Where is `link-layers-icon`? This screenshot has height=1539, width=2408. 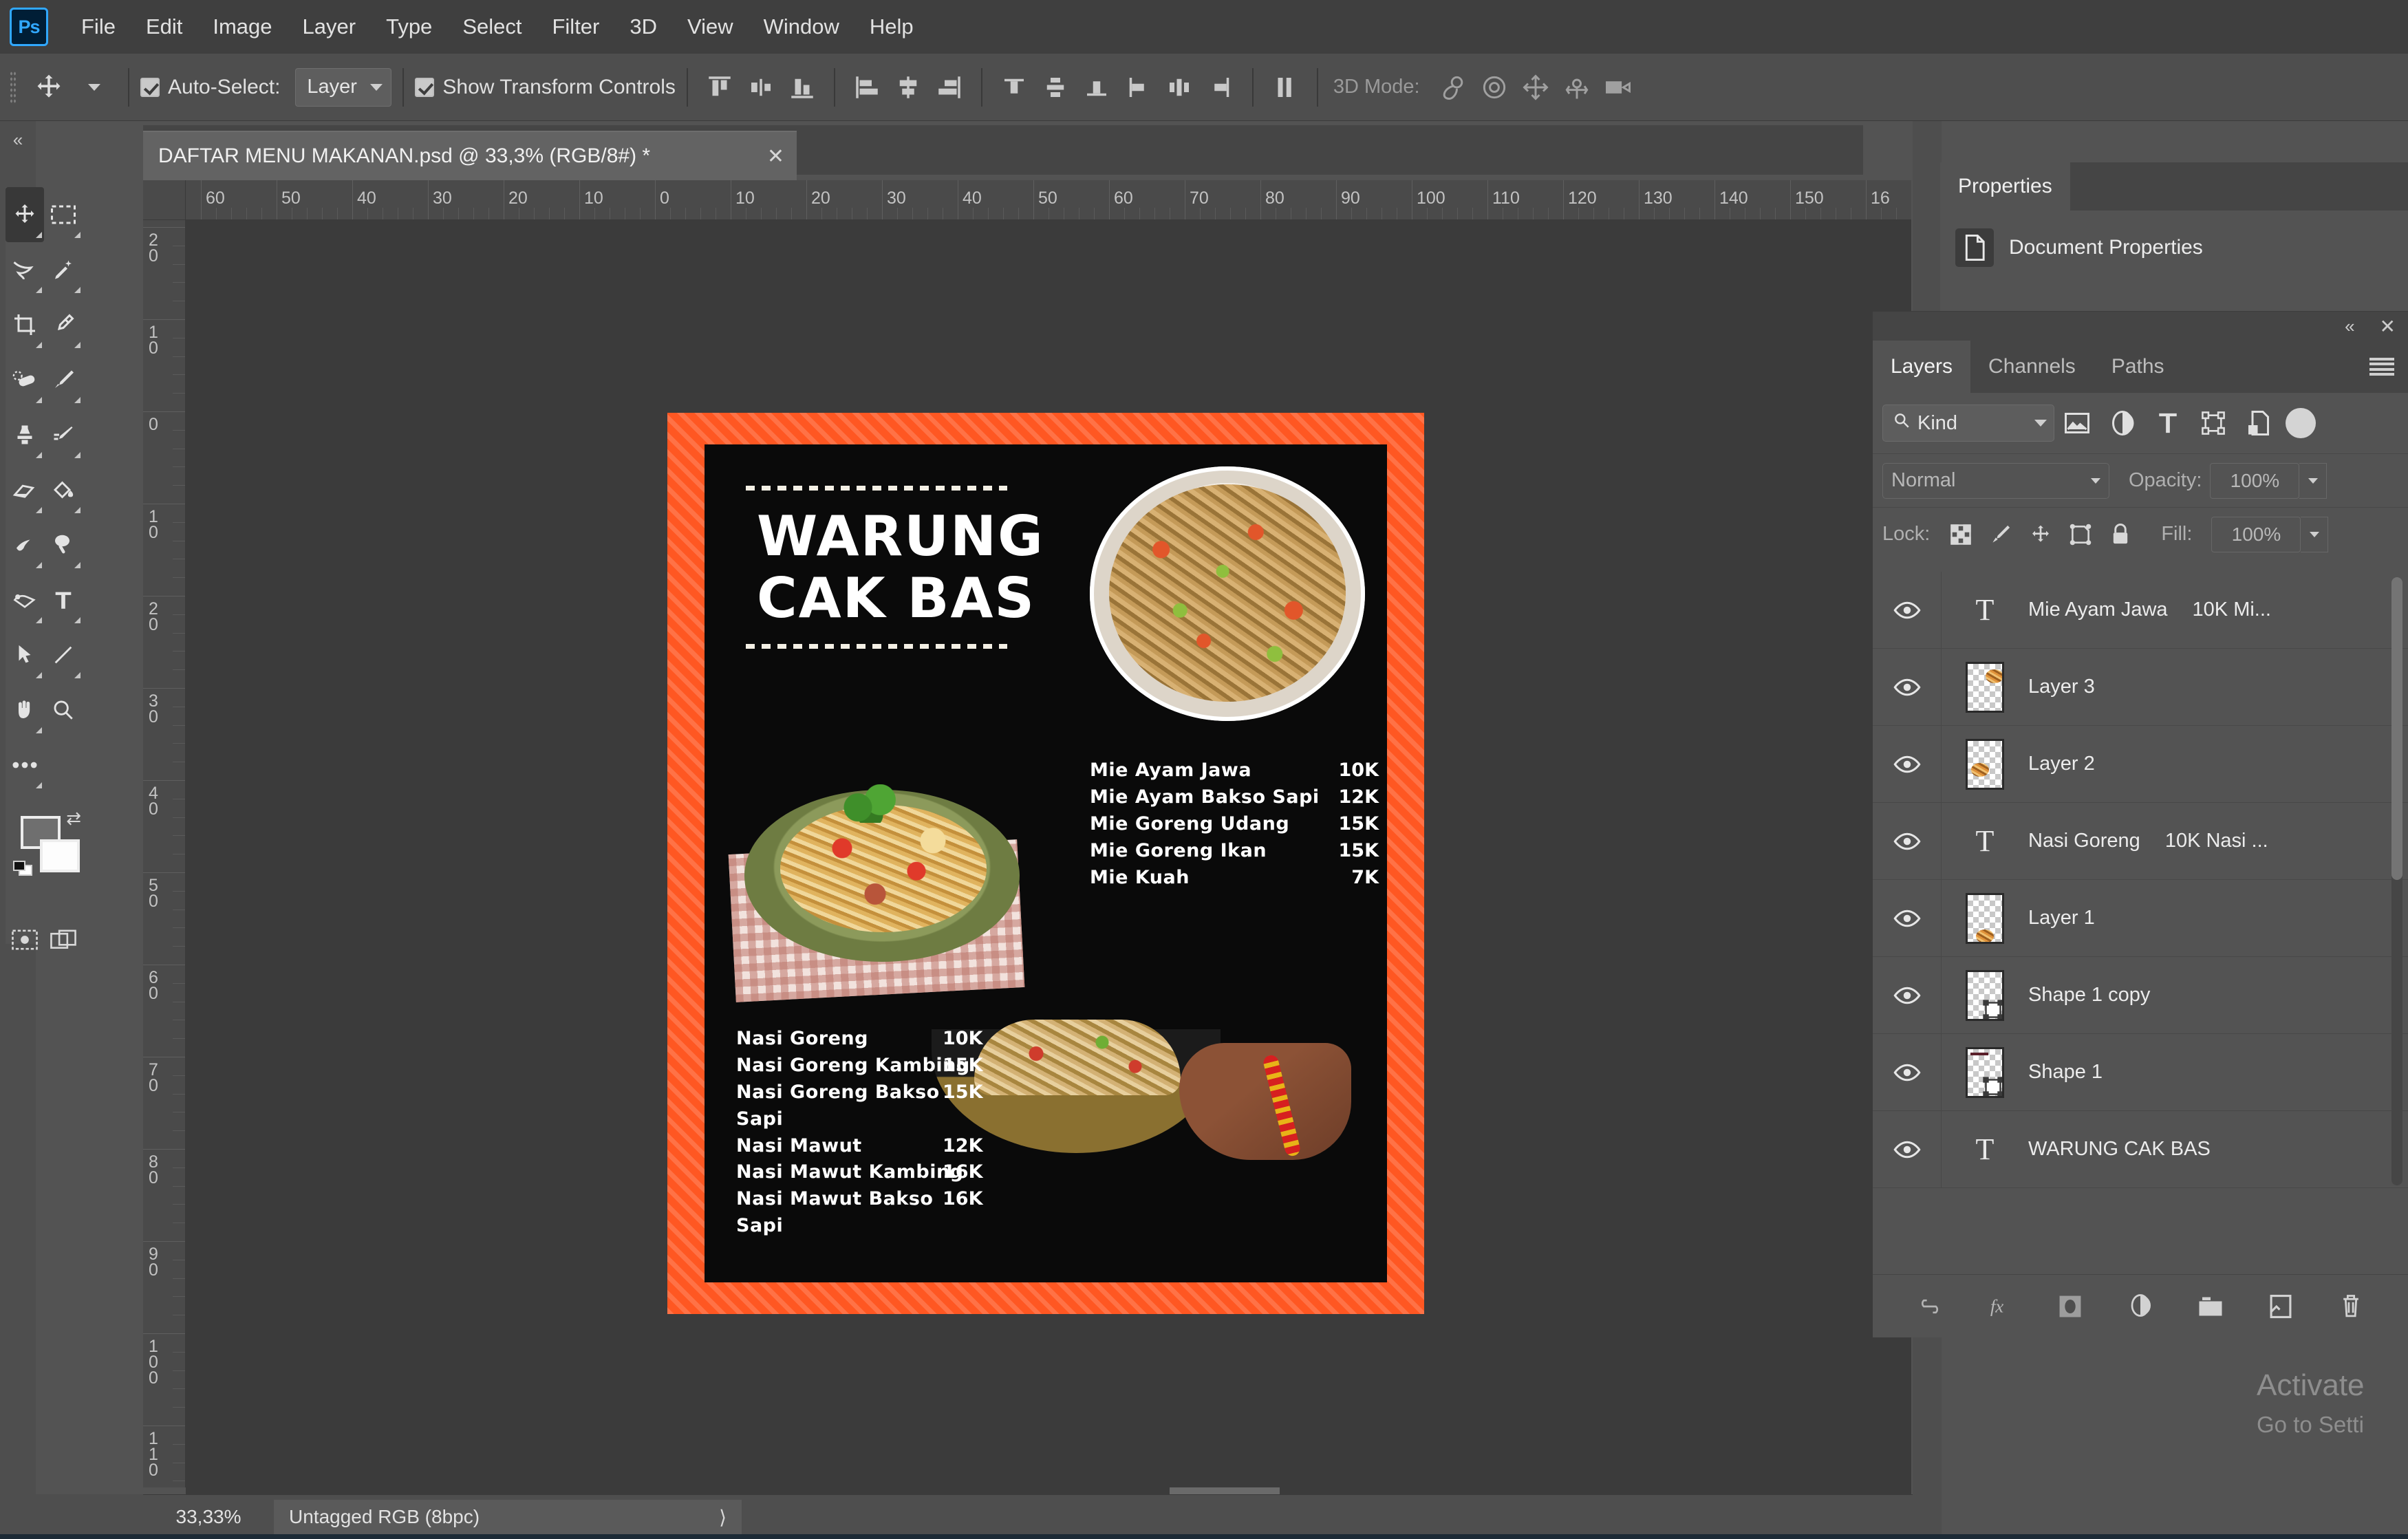
link-layers-icon is located at coordinates (1930, 1307).